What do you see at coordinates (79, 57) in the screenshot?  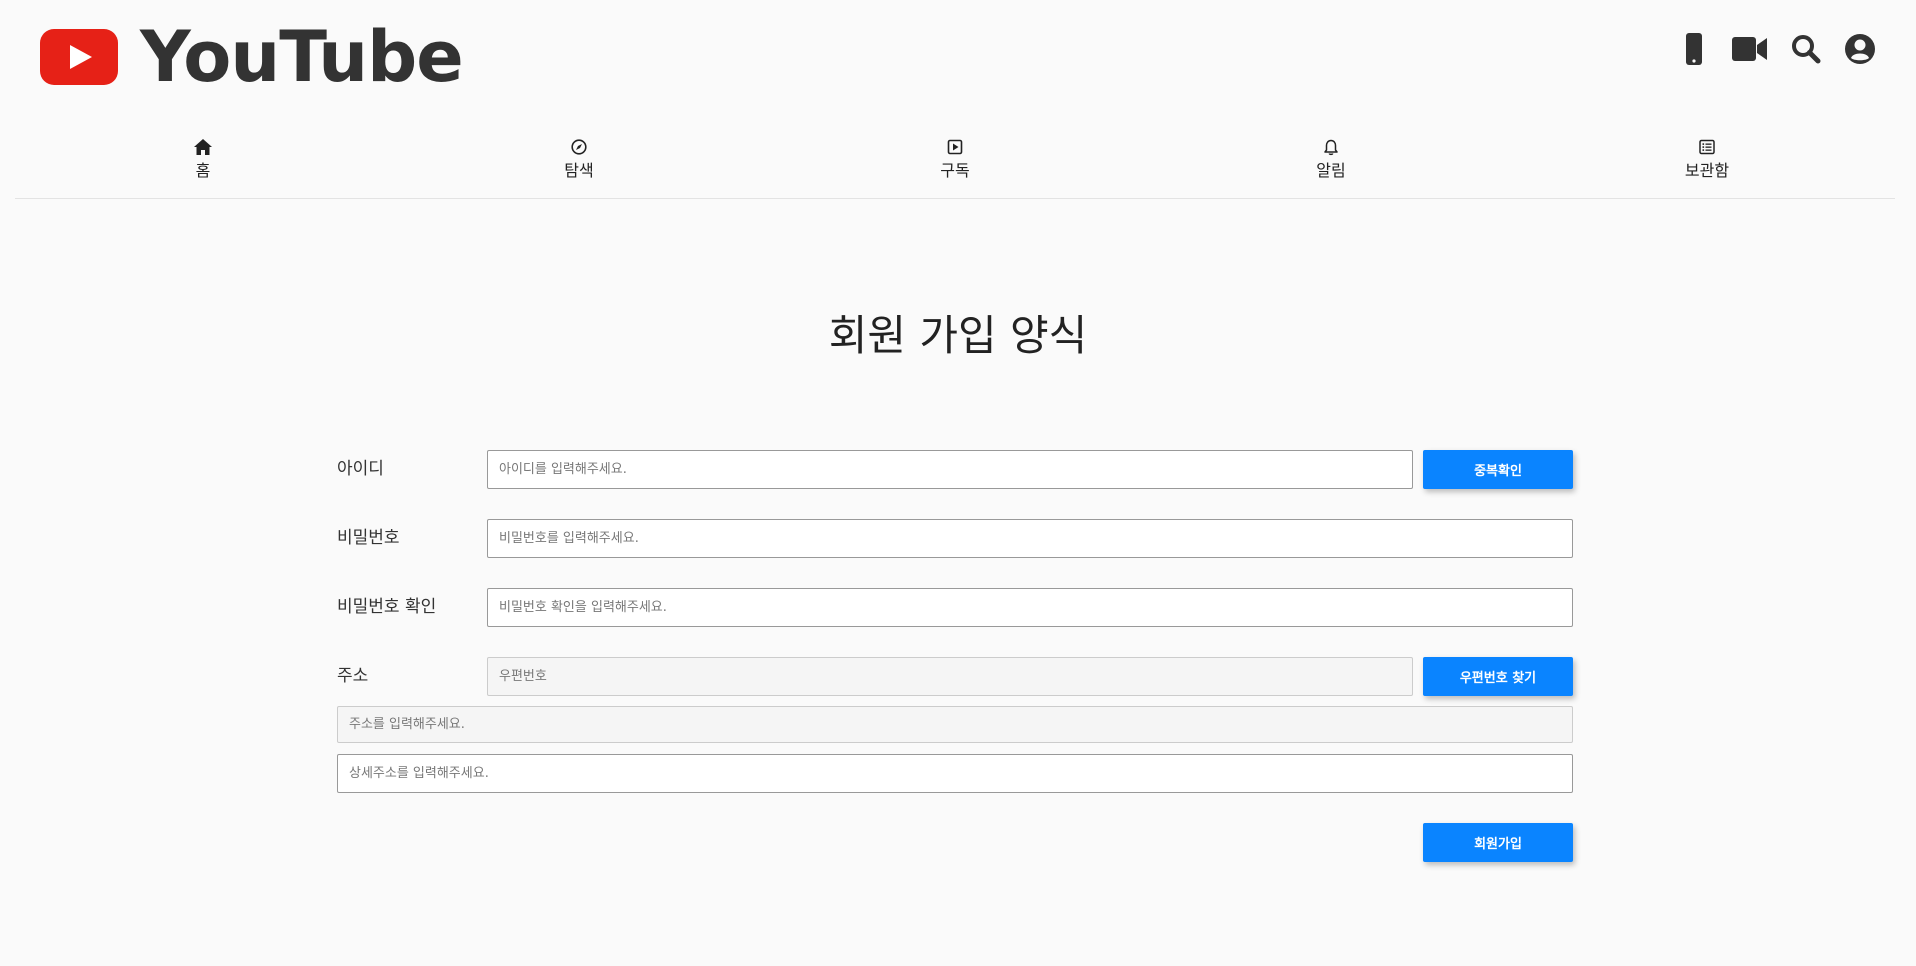 I see `youtube-play-icon` at bounding box center [79, 57].